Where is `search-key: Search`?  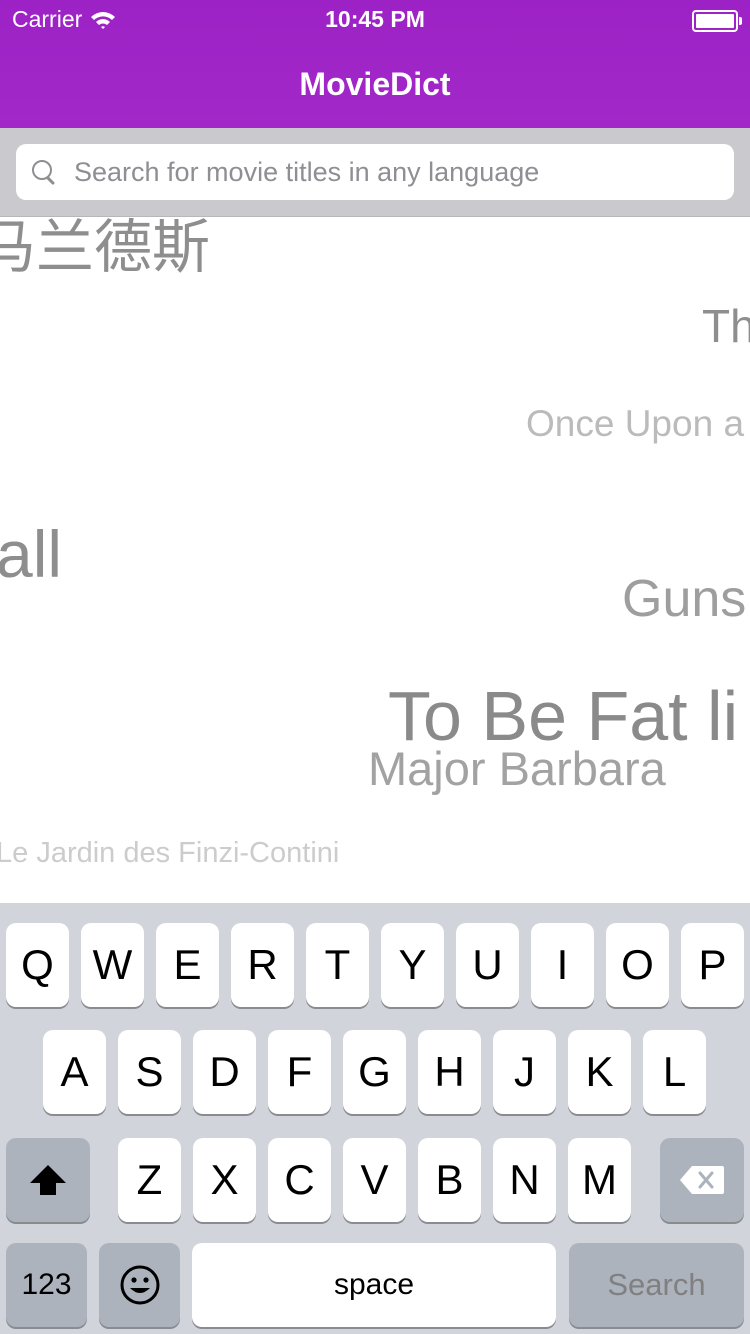
search-key: Search is located at coordinates (656, 1285).